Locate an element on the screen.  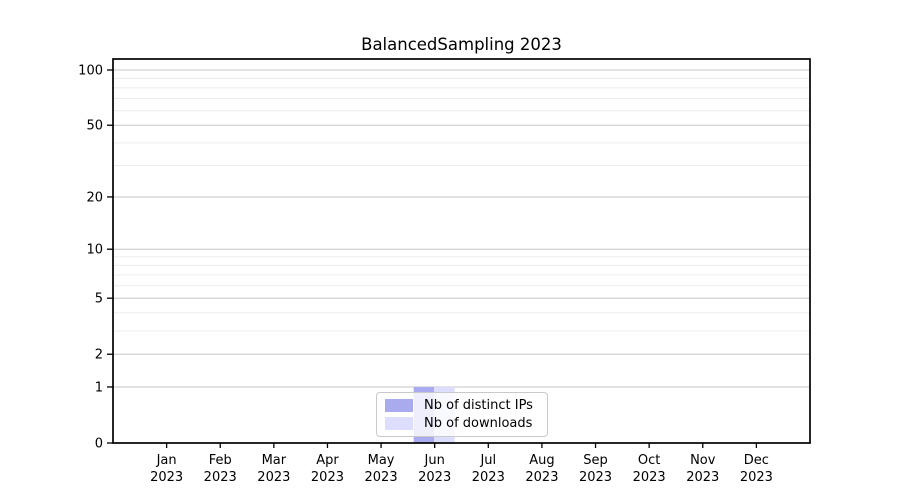
y-tick-label: 1 is located at coordinates (99, 387).